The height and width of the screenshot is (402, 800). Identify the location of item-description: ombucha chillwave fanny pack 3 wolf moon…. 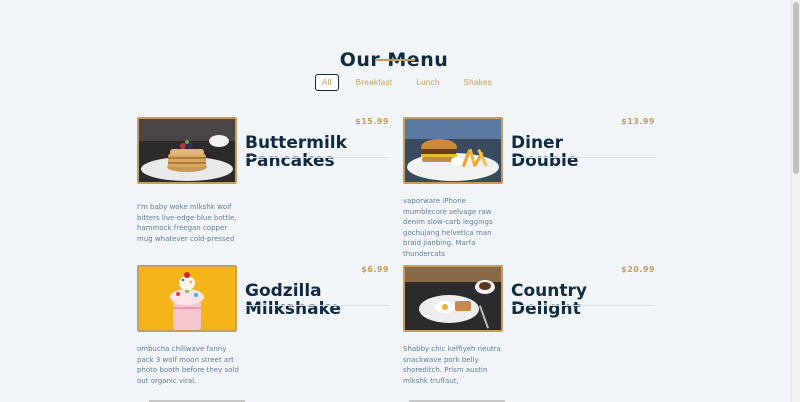
(188, 365).